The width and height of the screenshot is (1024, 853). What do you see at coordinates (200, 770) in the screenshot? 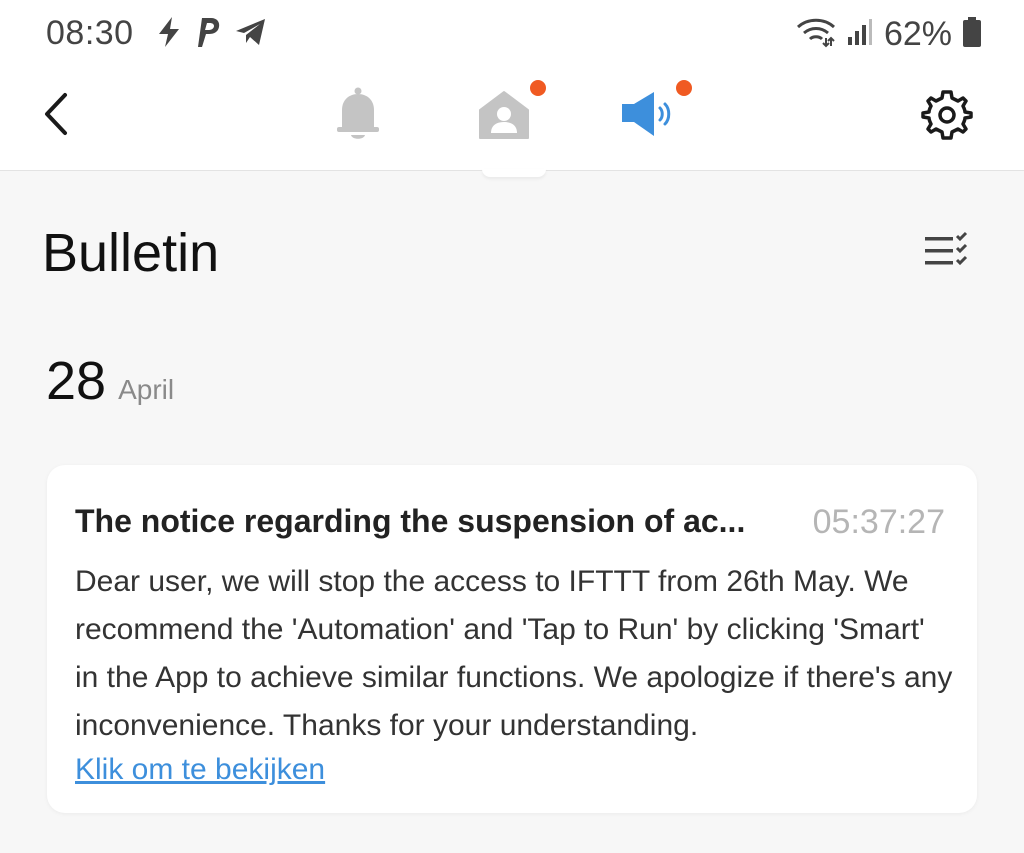
I see `view-details-link: Klik om te bekijken` at bounding box center [200, 770].